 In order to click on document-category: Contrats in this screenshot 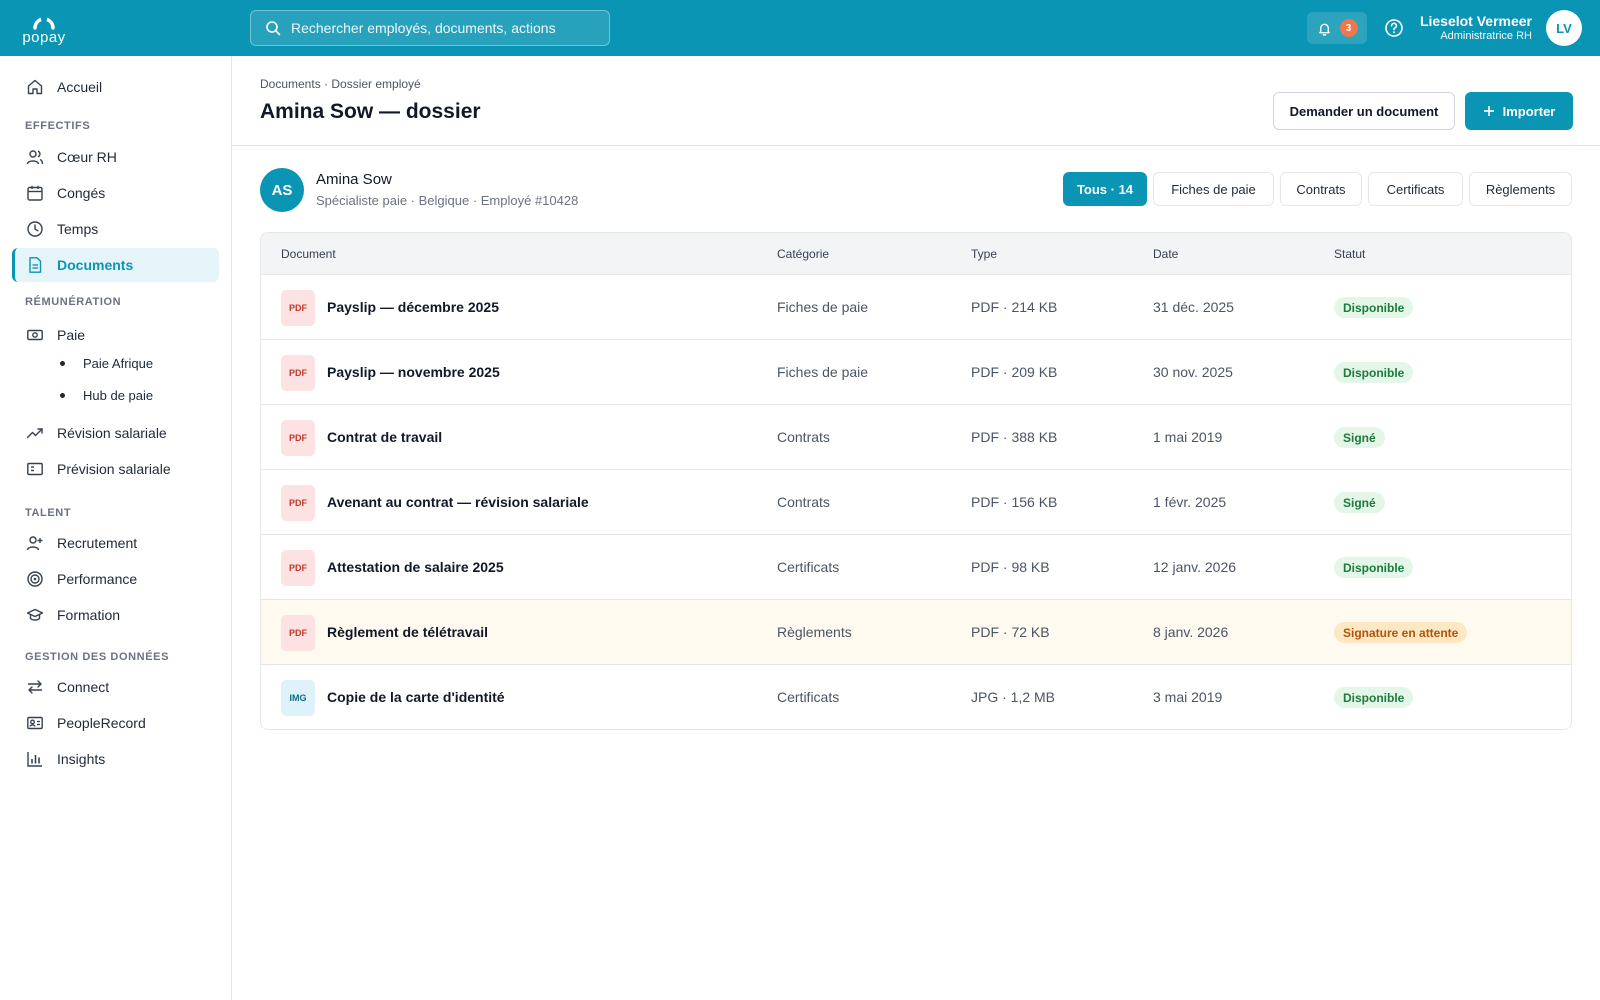, I will do `click(803, 437)`.